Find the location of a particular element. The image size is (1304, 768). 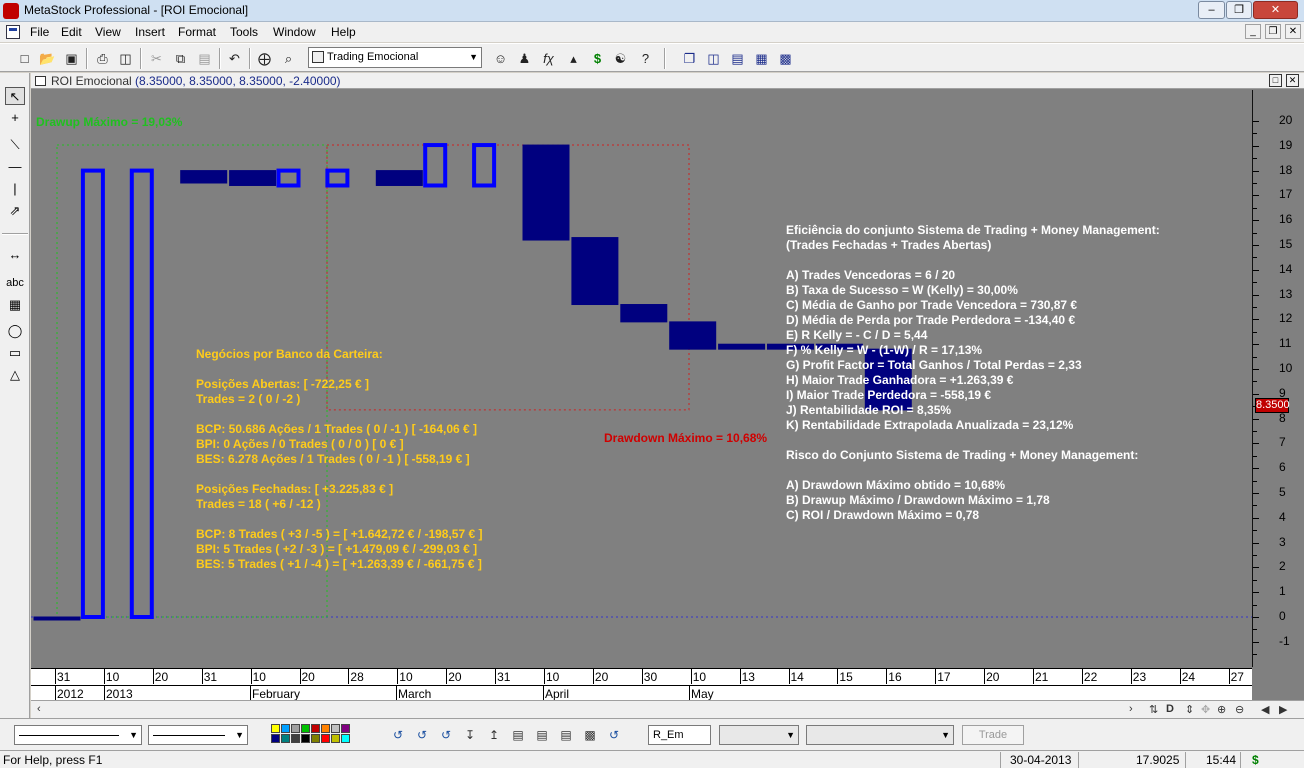

crosshair-tool-icon: + is located at coordinates (15, 118).